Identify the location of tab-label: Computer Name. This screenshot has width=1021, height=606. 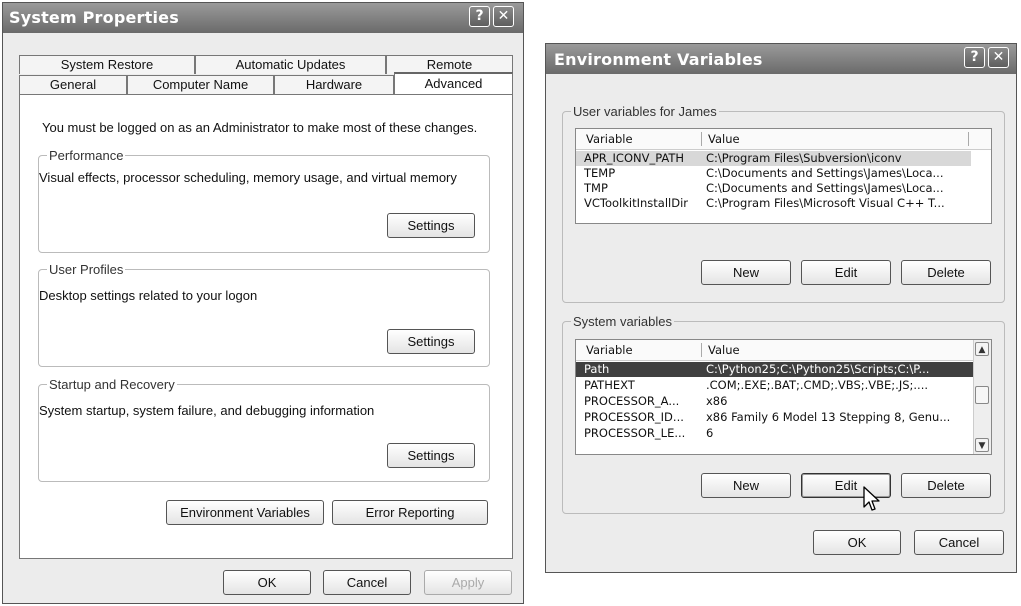
(200, 84).